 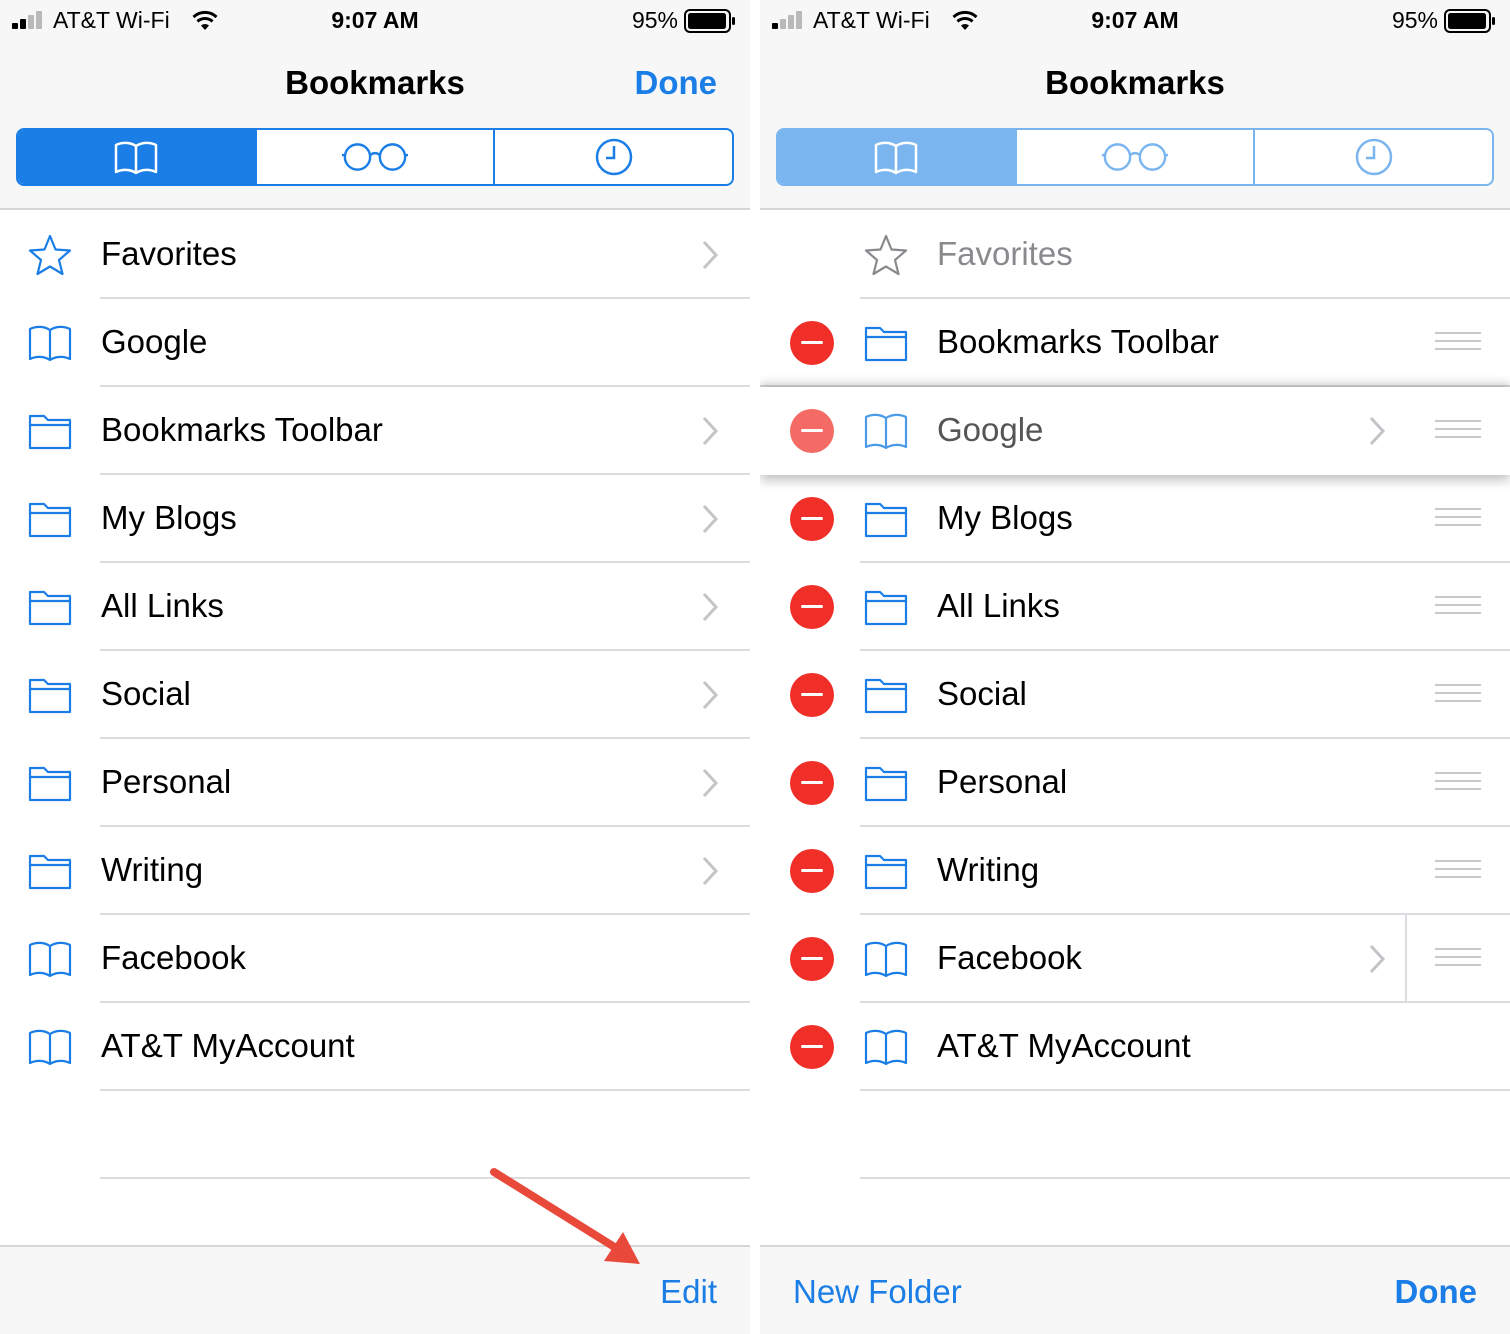 What do you see at coordinates (169, 253) in the screenshot?
I see `list-item-label: Favorites` at bounding box center [169, 253].